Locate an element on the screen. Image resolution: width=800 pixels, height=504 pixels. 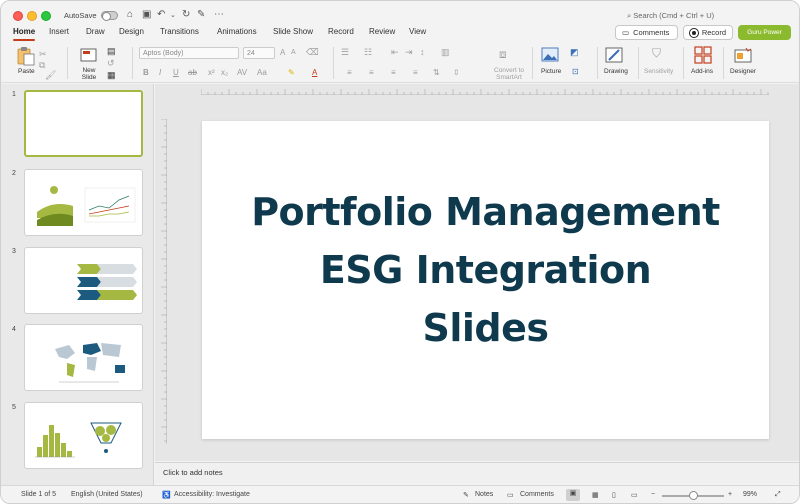
section-icon: ▦ is located at coordinates (111, 75).